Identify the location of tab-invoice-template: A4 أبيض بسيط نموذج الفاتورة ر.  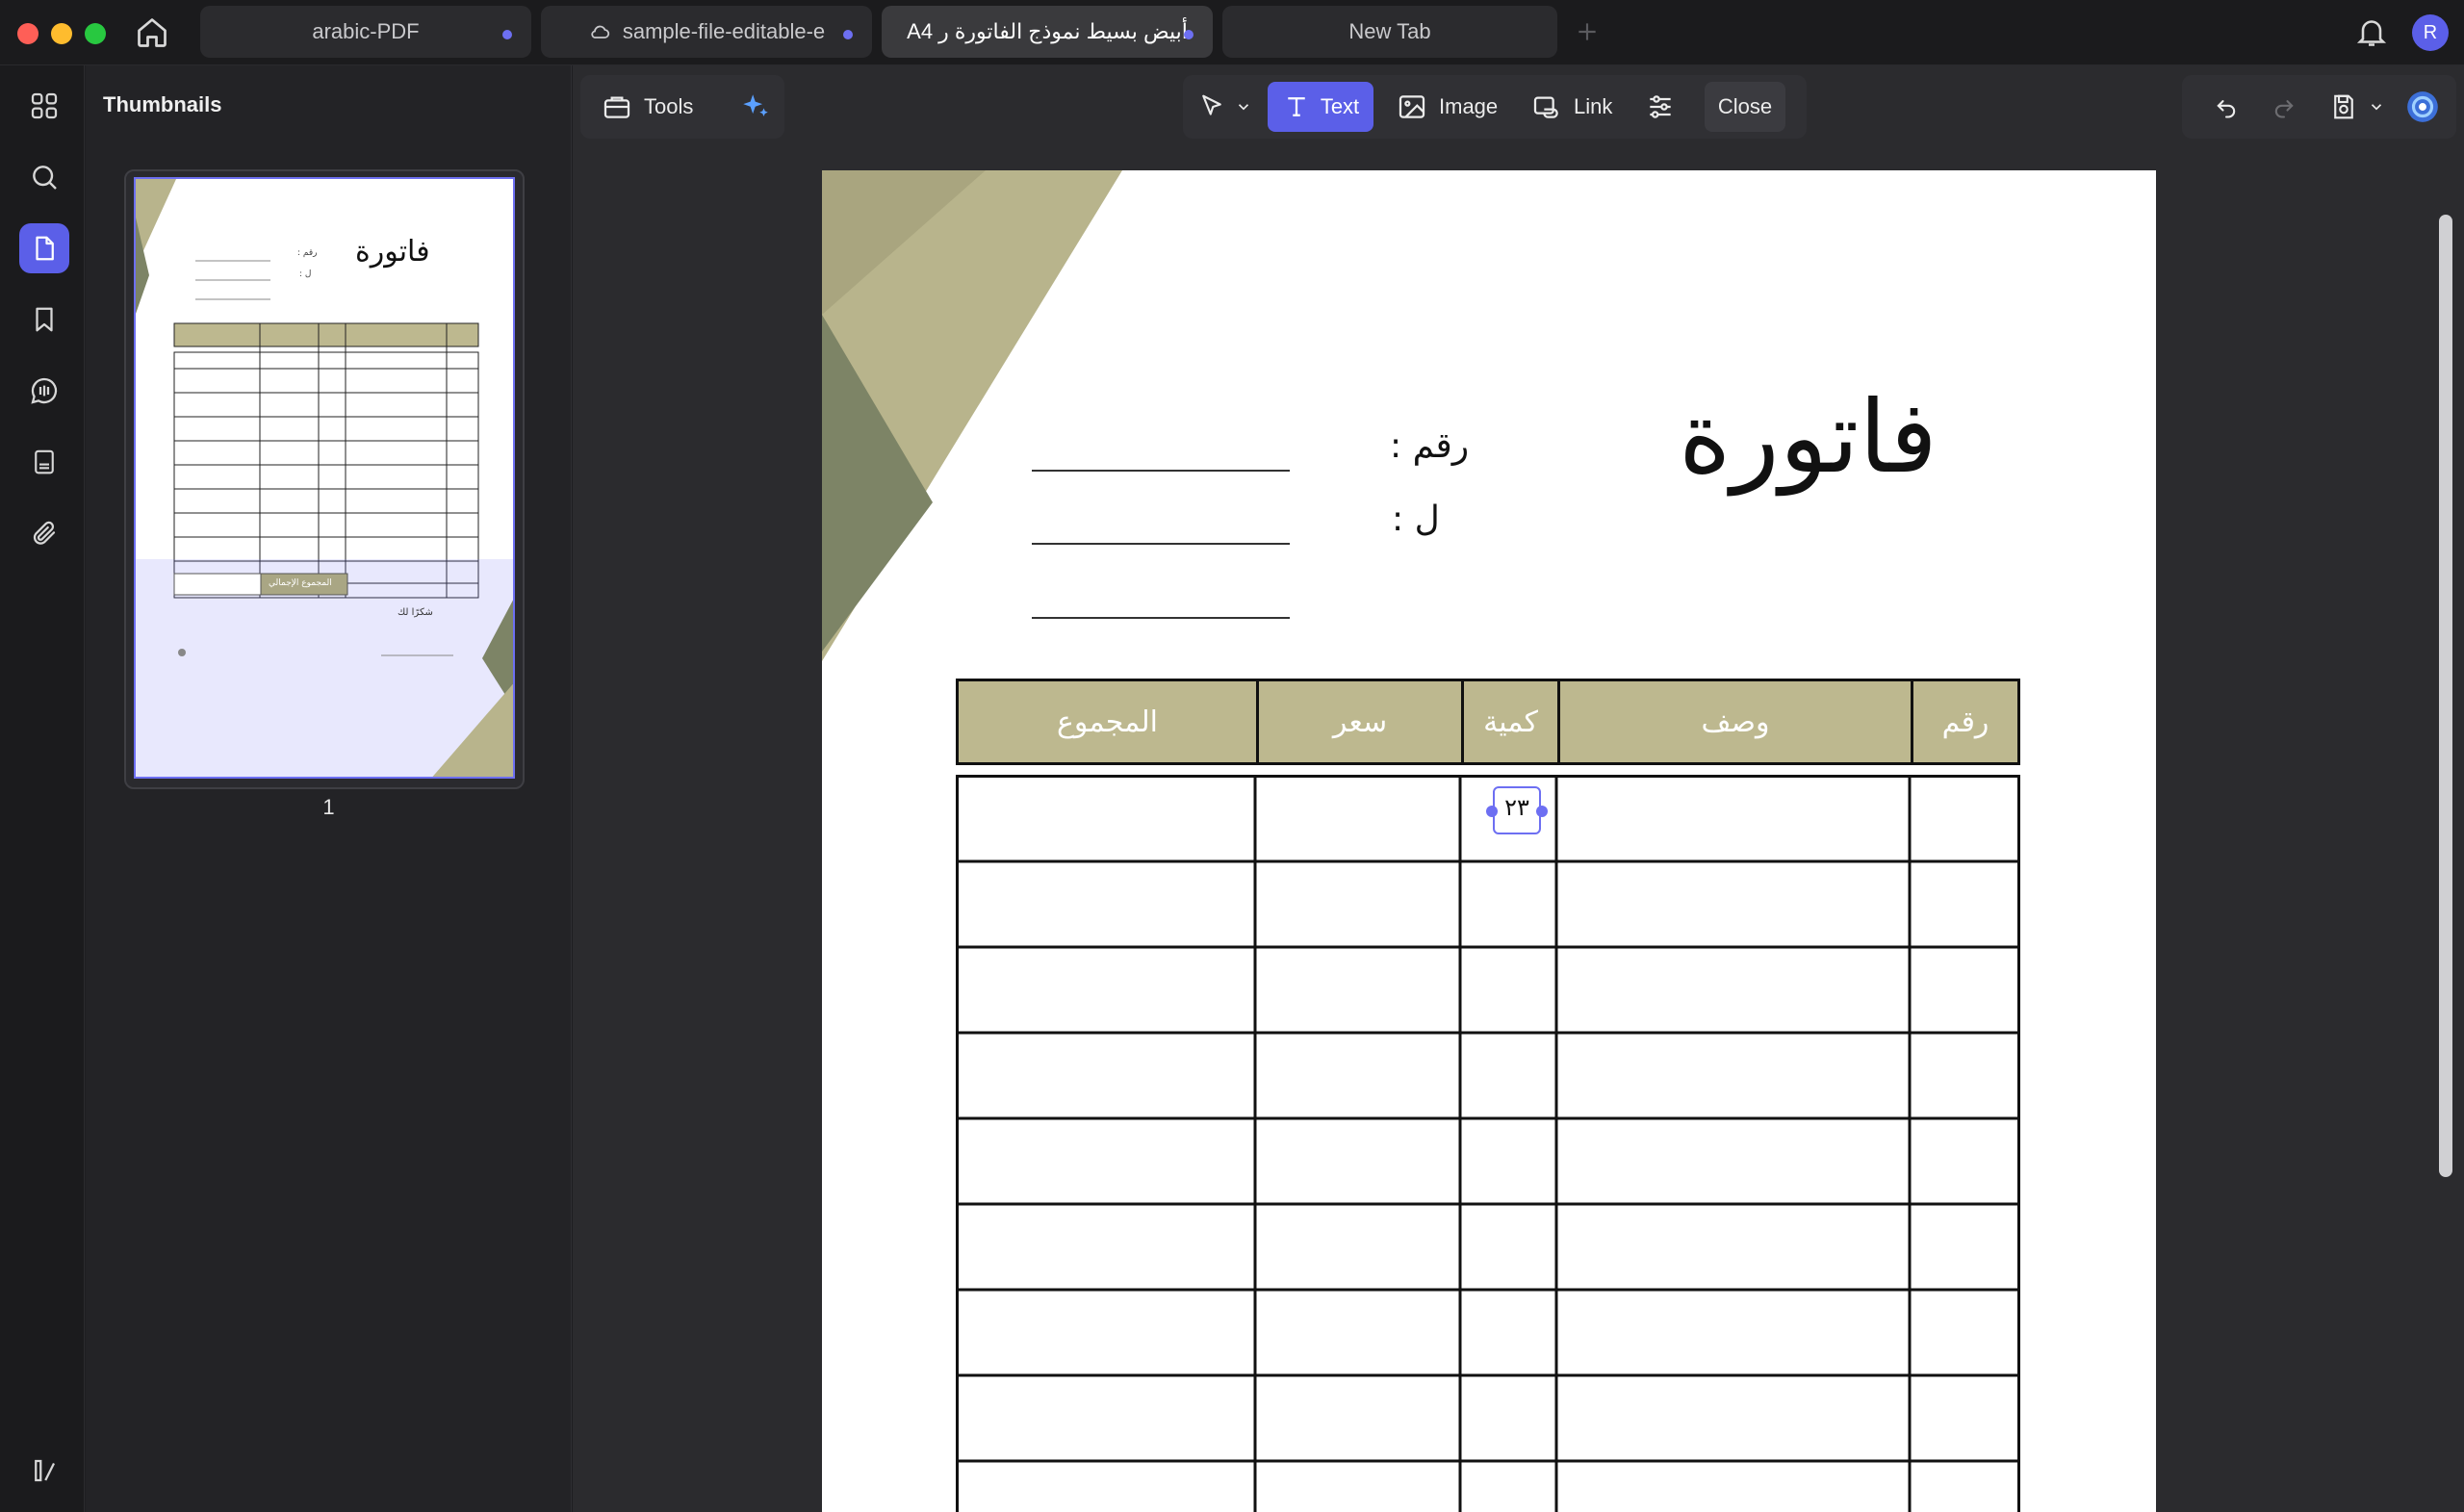
(1047, 32).